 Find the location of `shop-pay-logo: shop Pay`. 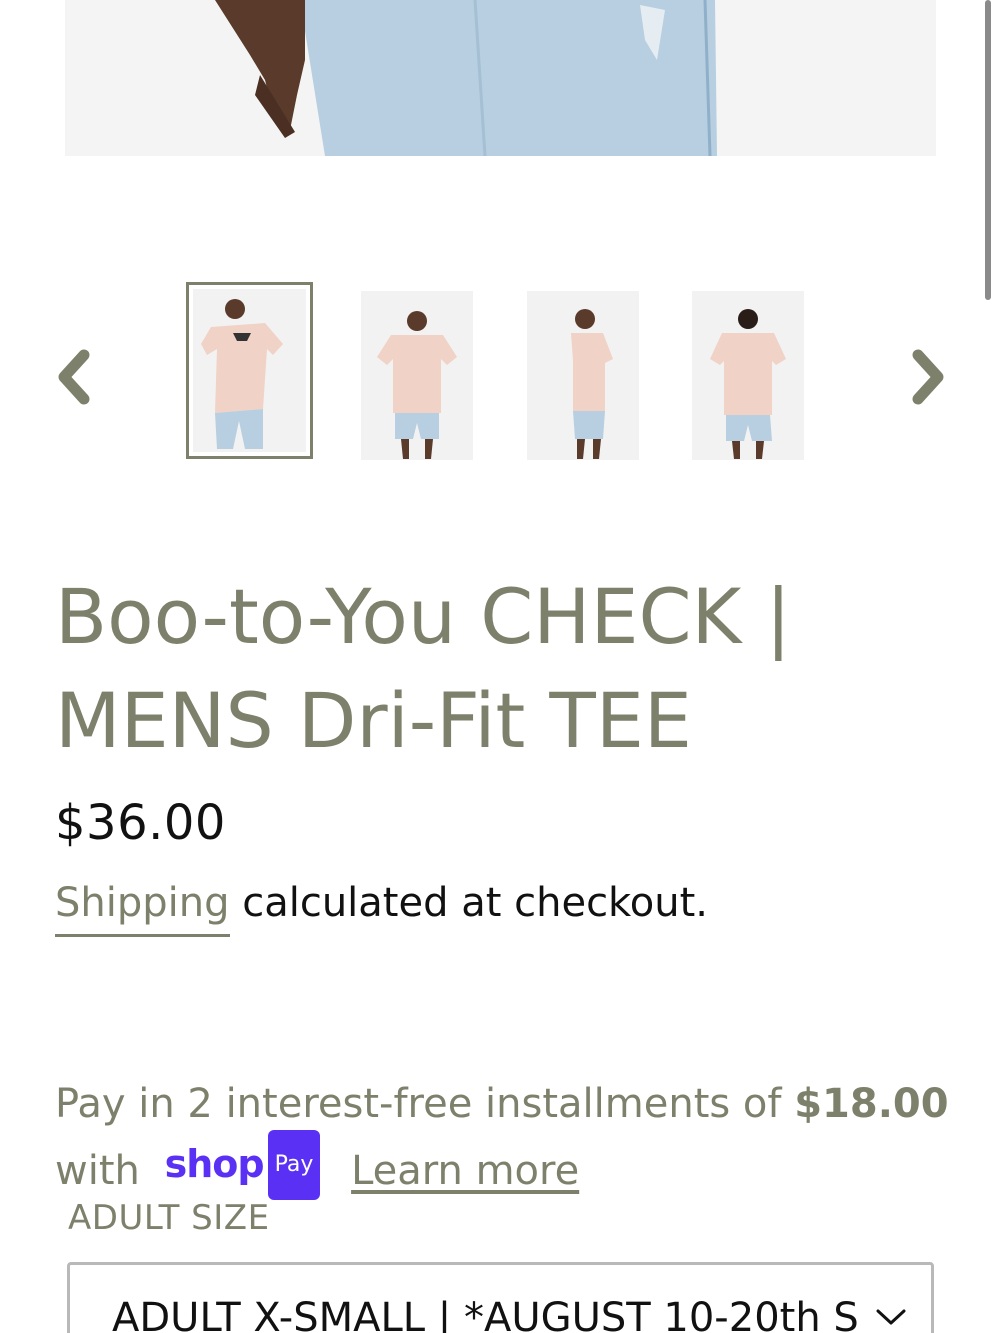

shop-pay-logo: shop Pay is located at coordinates (242, 1168).